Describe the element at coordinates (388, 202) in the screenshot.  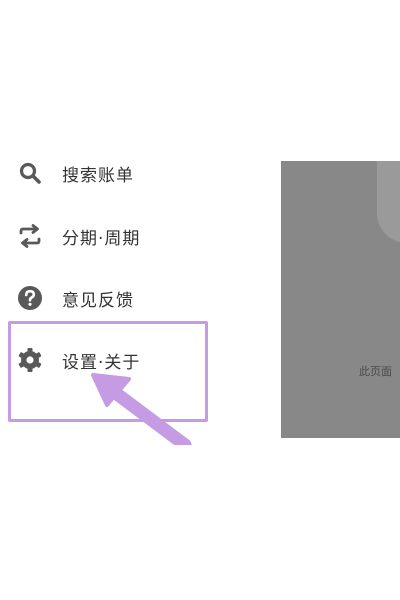
I see `avatar-placeholder` at that location.